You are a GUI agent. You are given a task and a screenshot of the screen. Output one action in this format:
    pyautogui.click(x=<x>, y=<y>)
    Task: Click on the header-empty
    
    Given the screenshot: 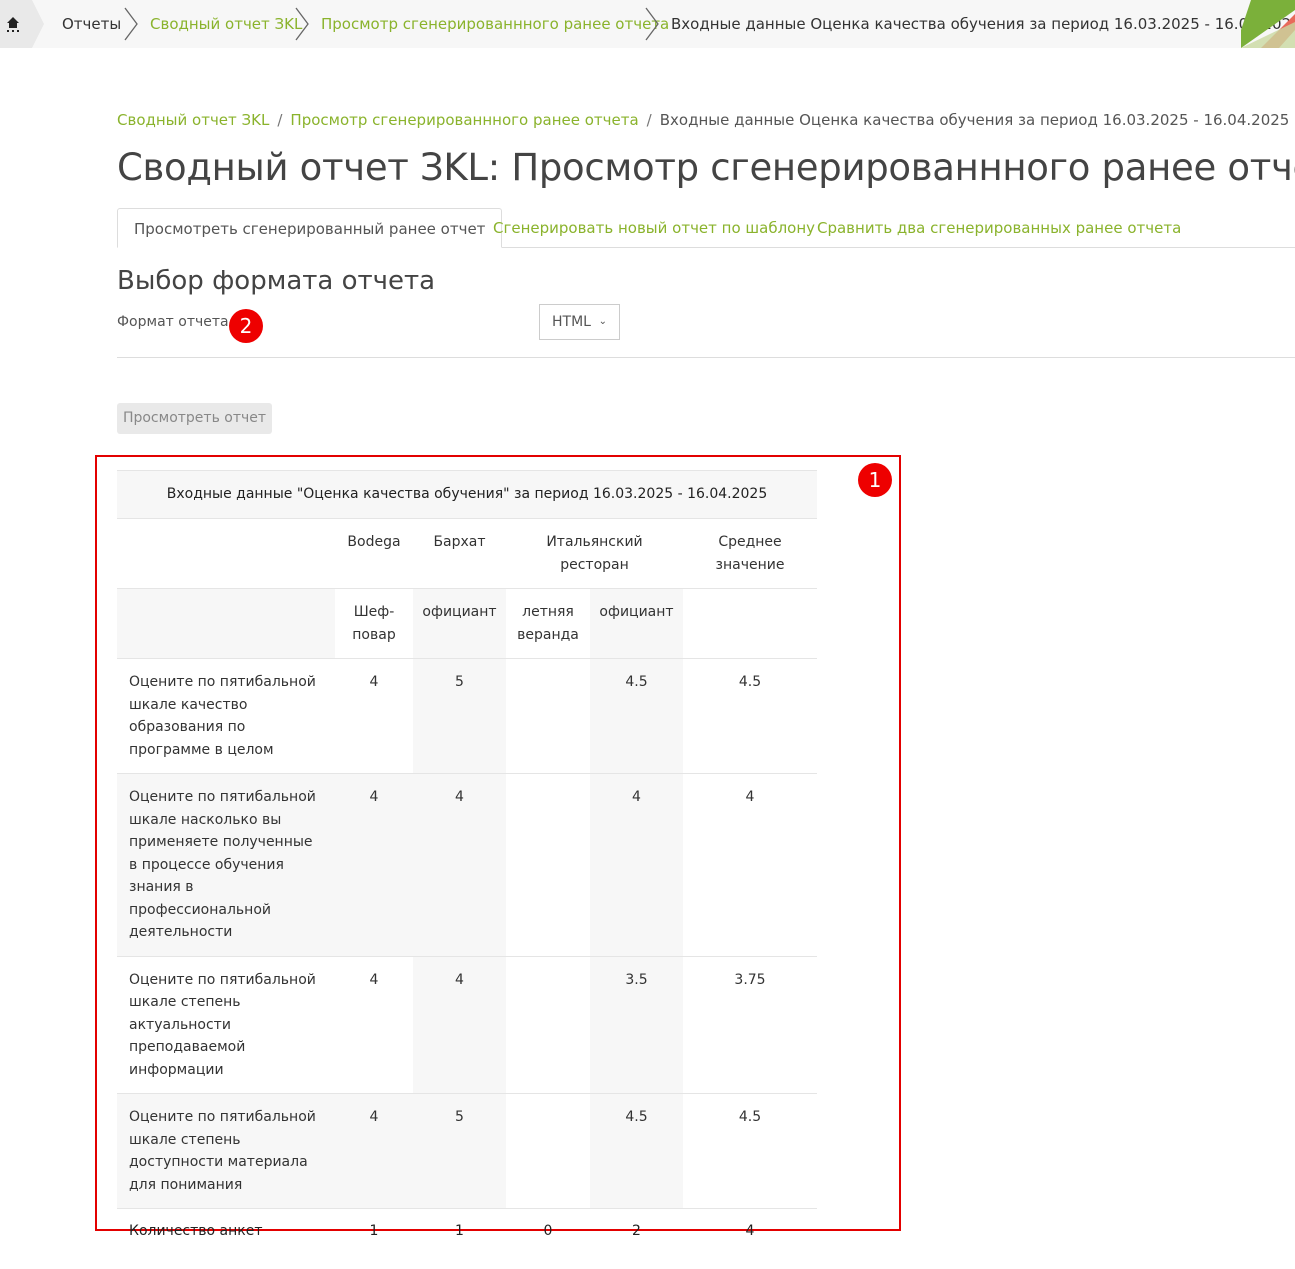 What is the action you would take?
    pyautogui.click(x=226, y=553)
    